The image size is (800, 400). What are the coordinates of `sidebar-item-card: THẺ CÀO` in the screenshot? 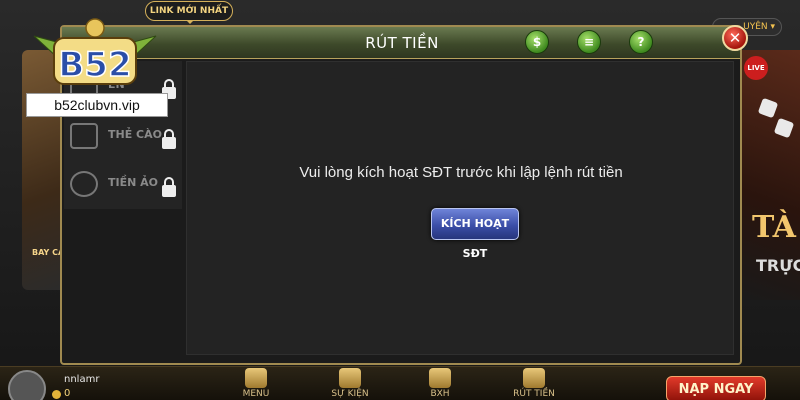 It's located at (123, 136).